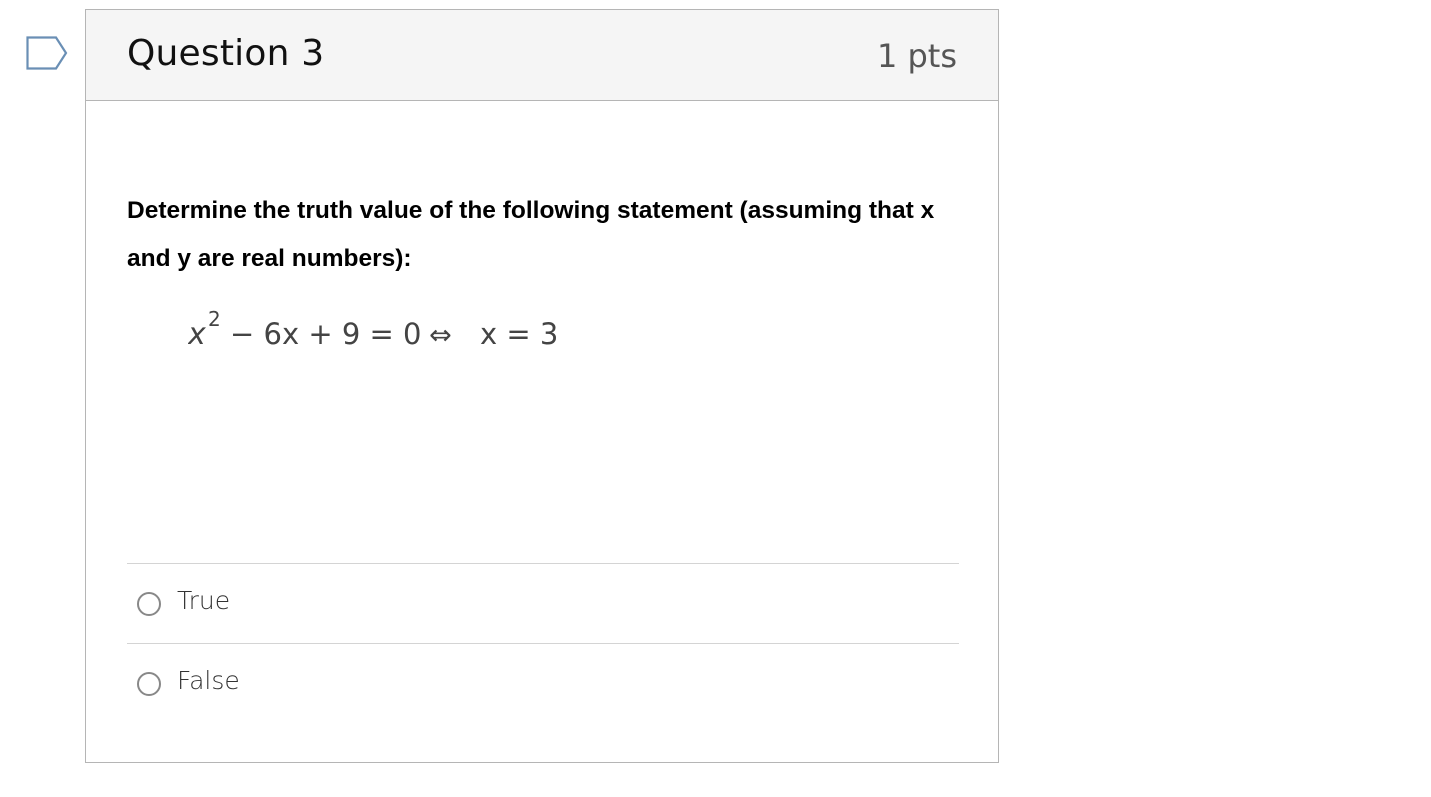 This screenshot has width=1431, height=797. What do you see at coordinates (149, 684) in the screenshot?
I see `radio-button-false` at bounding box center [149, 684].